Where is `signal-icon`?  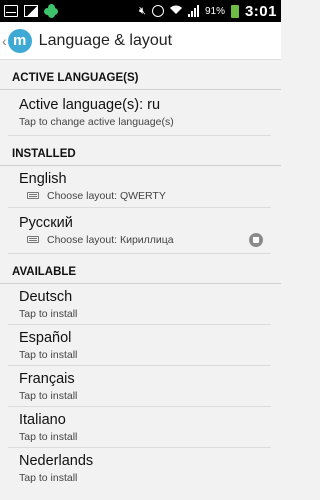 signal-icon is located at coordinates (193, 11).